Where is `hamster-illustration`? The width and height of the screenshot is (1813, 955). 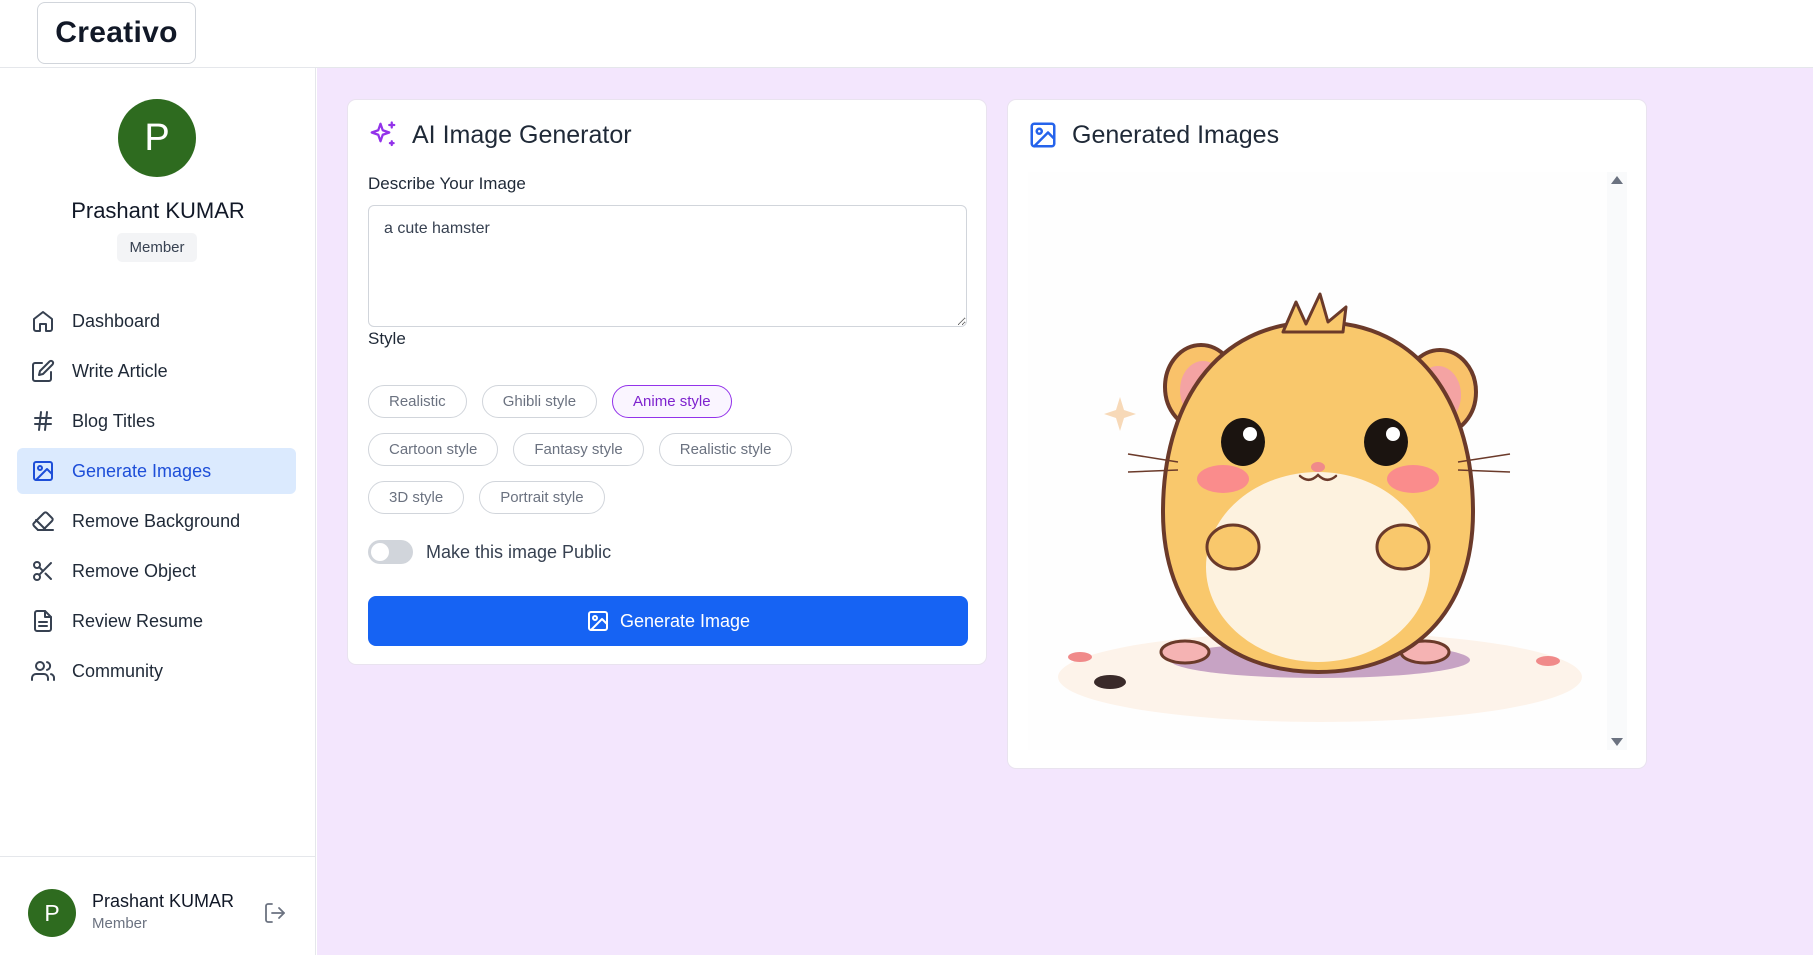
hamster-illustration is located at coordinates (1320, 507).